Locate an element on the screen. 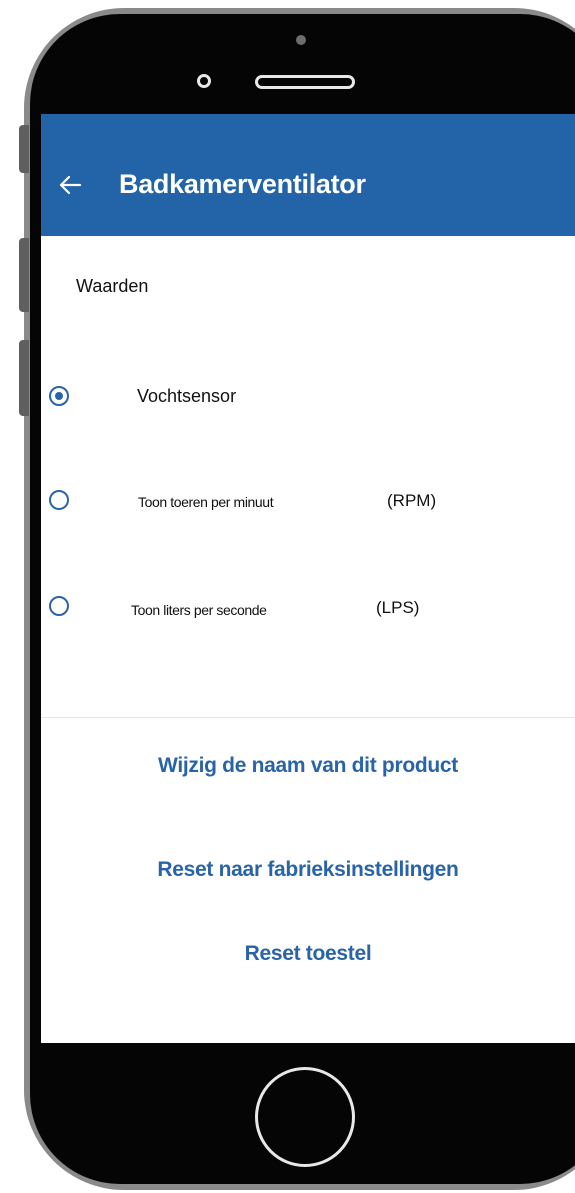 This screenshot has width=575, height=1193. app-bar: Badkamerventilator is located at coordinates (308, 175).